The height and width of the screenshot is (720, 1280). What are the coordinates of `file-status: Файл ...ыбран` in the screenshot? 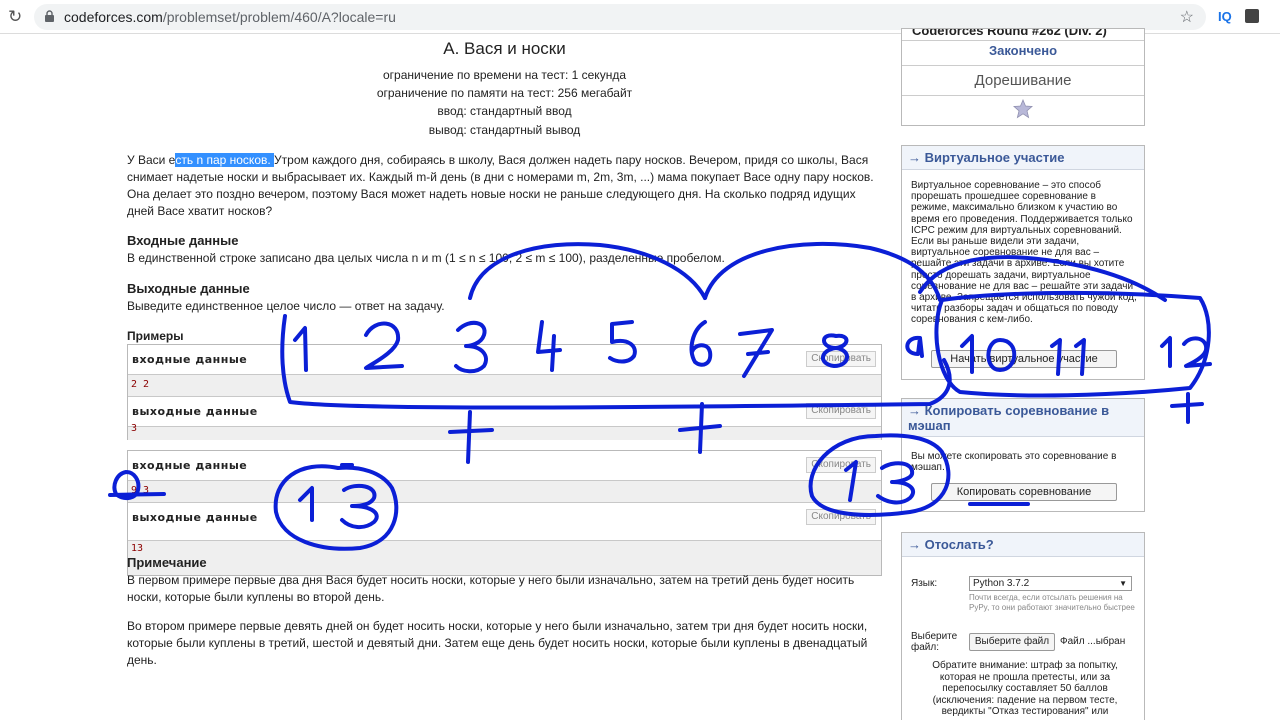 It's located at (1093, 641).